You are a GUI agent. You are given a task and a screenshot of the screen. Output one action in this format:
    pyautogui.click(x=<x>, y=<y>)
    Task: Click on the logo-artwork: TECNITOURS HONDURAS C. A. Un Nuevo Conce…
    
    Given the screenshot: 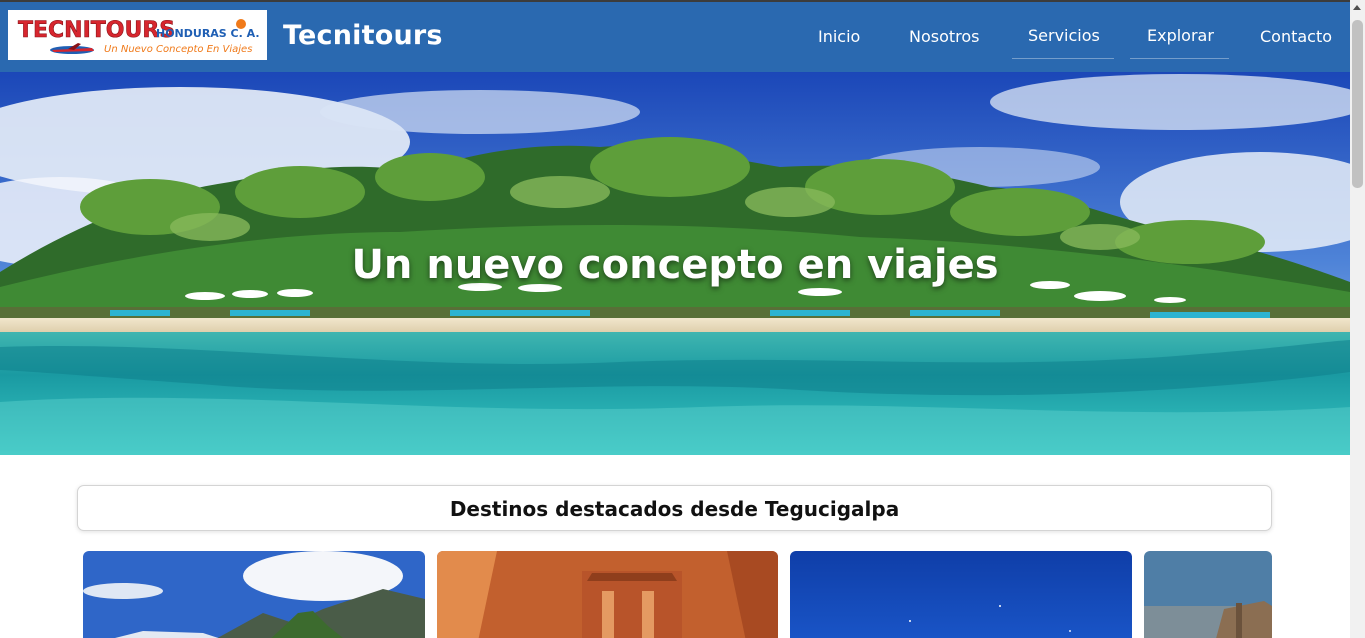 What is the action you would take?
    pyautogui.click(x=139, y=36)
    